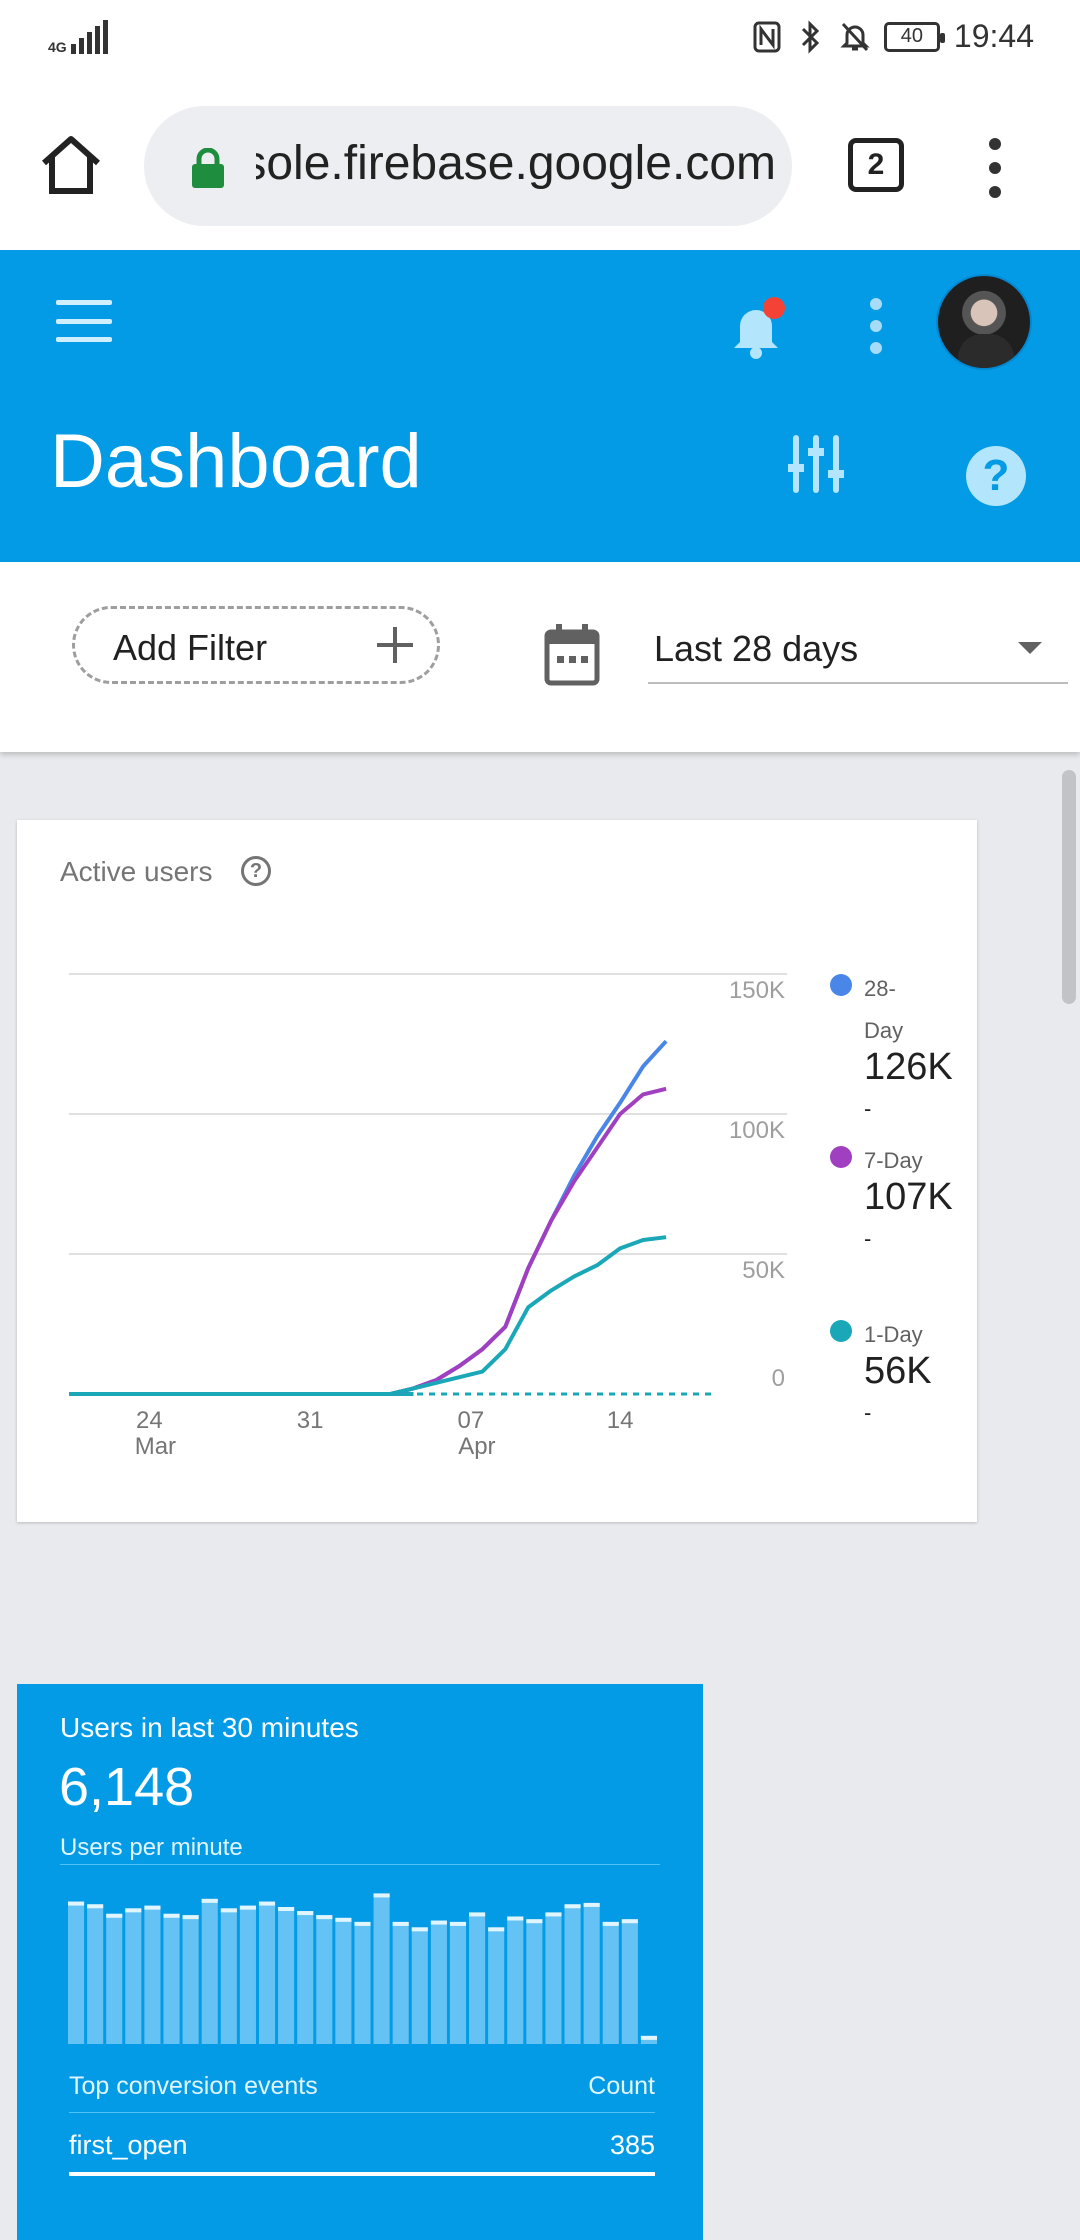  Describe the element at coordinates (362, 2145) in the screenshot. I see `table-row: first_open 385` at that location.